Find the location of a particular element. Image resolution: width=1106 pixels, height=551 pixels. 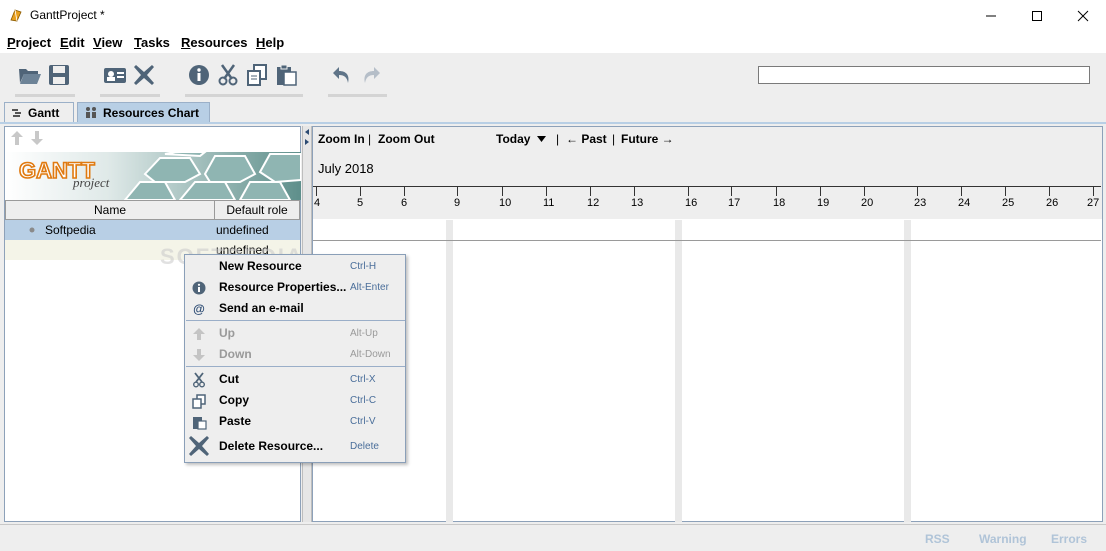

copy-icon is located at coordinates (257, 75).